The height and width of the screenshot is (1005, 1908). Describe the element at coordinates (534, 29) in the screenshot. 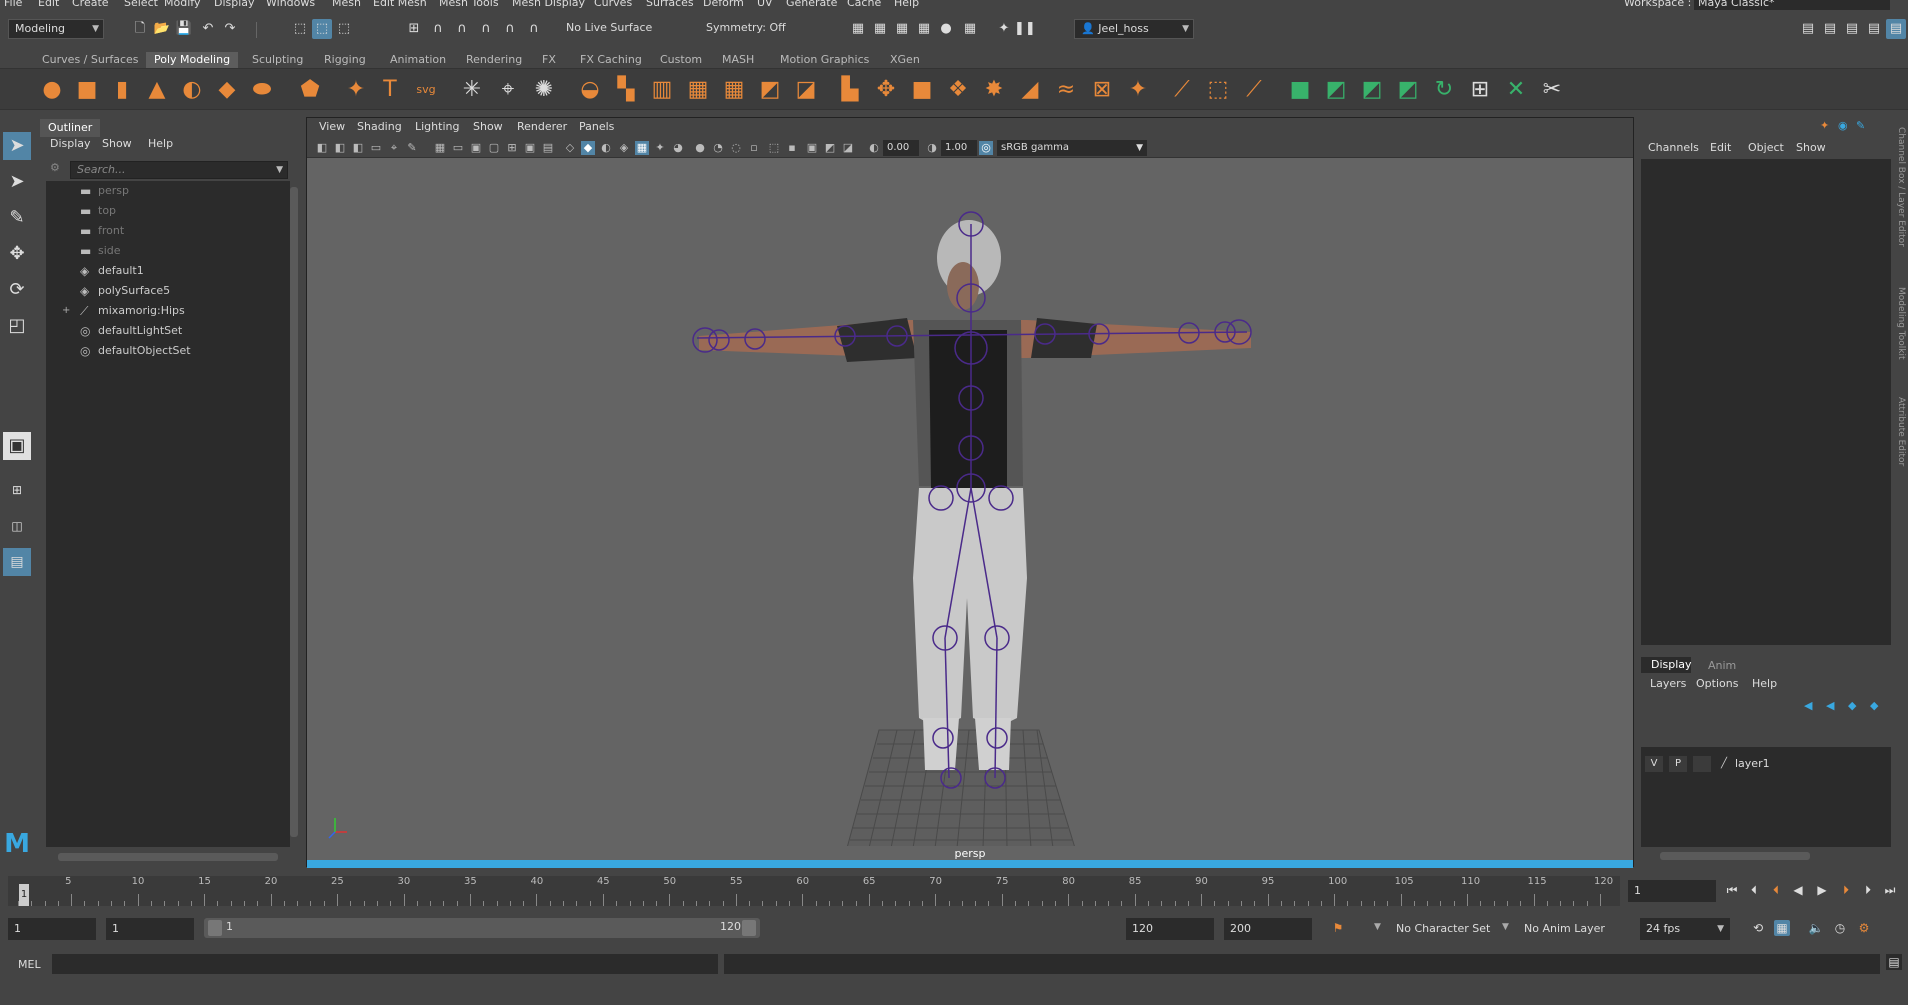

I see `snap-edge-icon: ∩` at that location.